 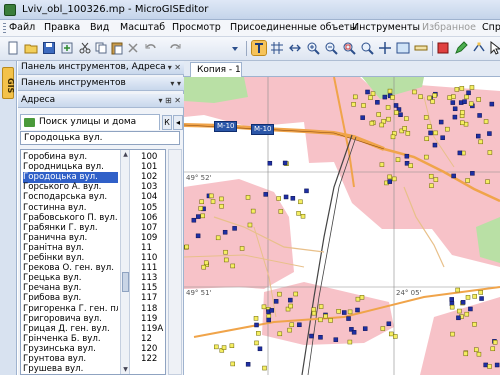 What do you see at coordinates (4, 28) in the screenshot?
I see `menu-grip-icon` at bounding box center [4, 28].